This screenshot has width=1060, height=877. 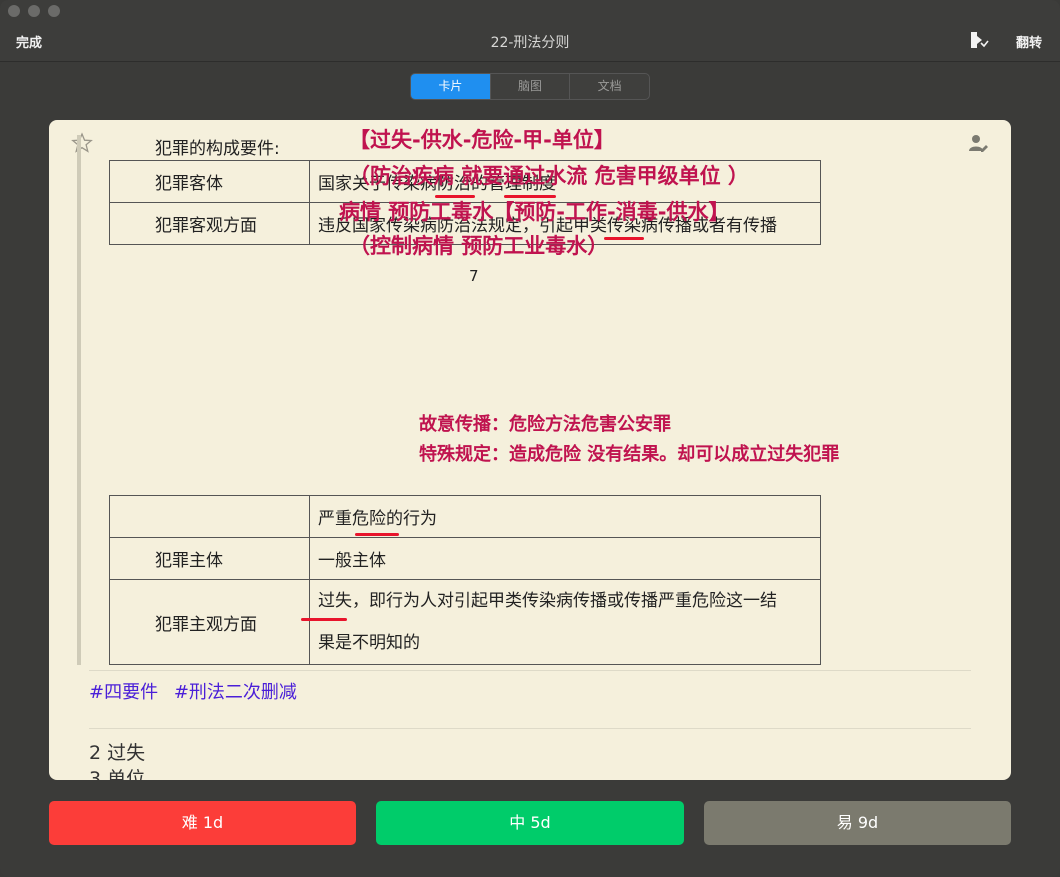 I want to click on section-label: 犯罪的构成要件:, so click(x=217, y=149).